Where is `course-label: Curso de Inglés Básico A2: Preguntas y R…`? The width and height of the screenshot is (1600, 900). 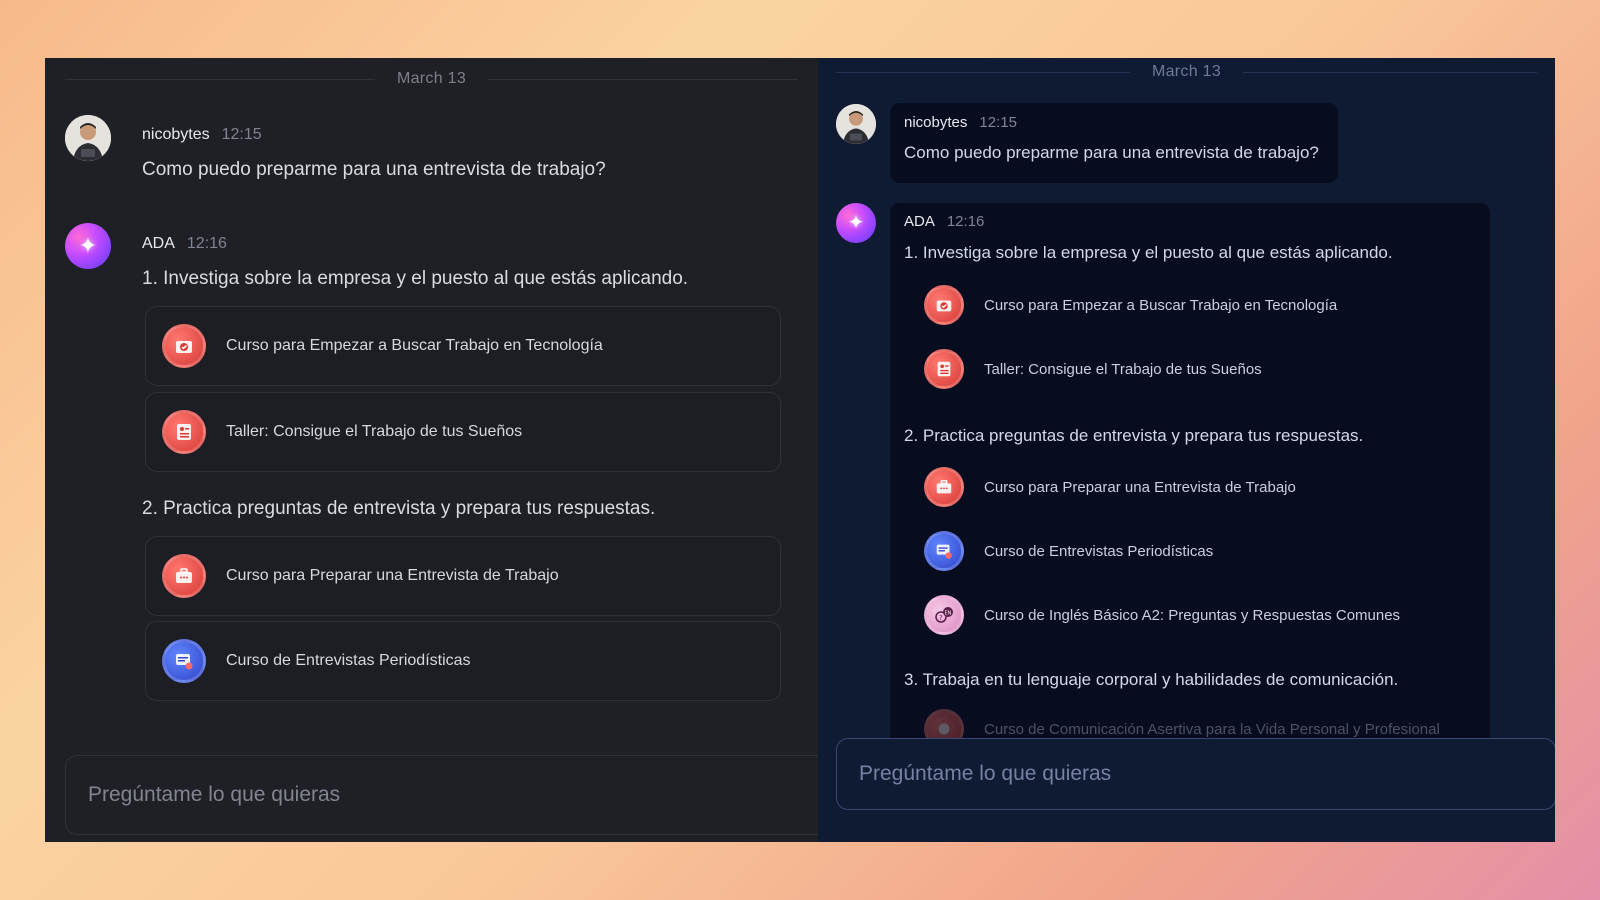 course-label: Curso de Inglés Básico A2: Preguntas y R… is located at coordinates (1192, 615).